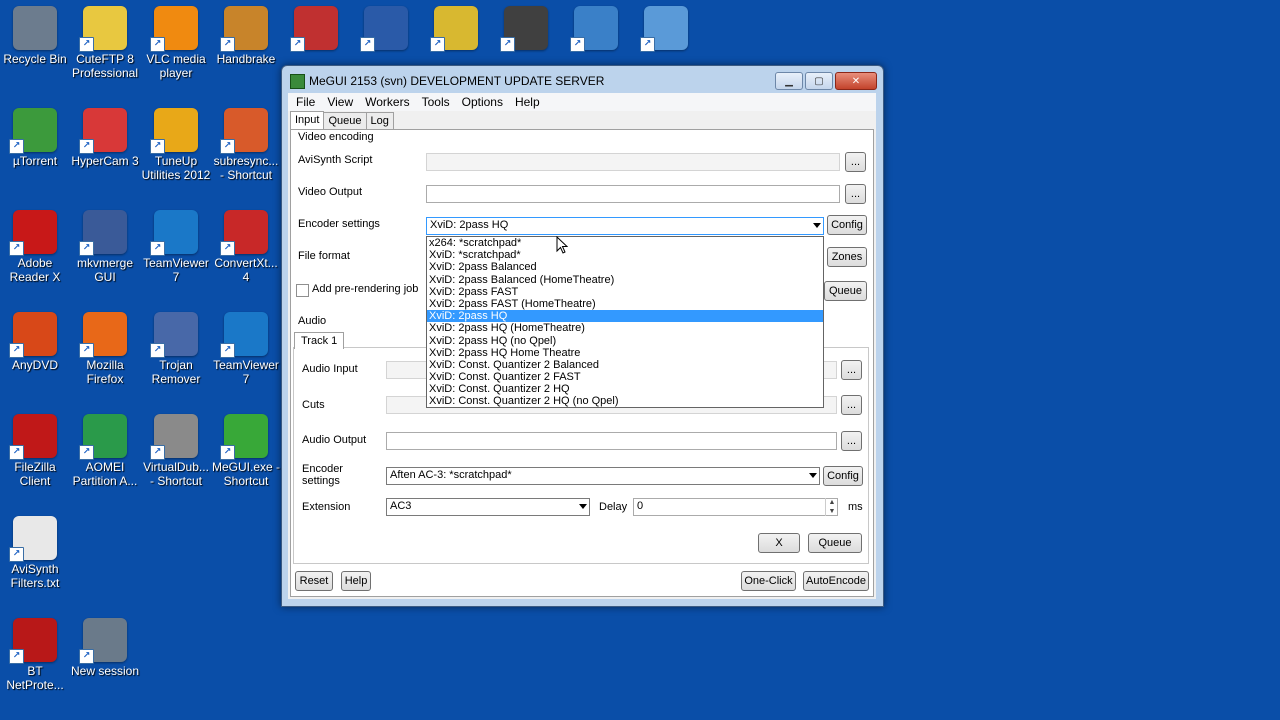 The image size is (1280, 720). Describe the element at coordinates (176, 372) in the screenshot. I see `desktop-icon-label: Trojan Remover` at that location.